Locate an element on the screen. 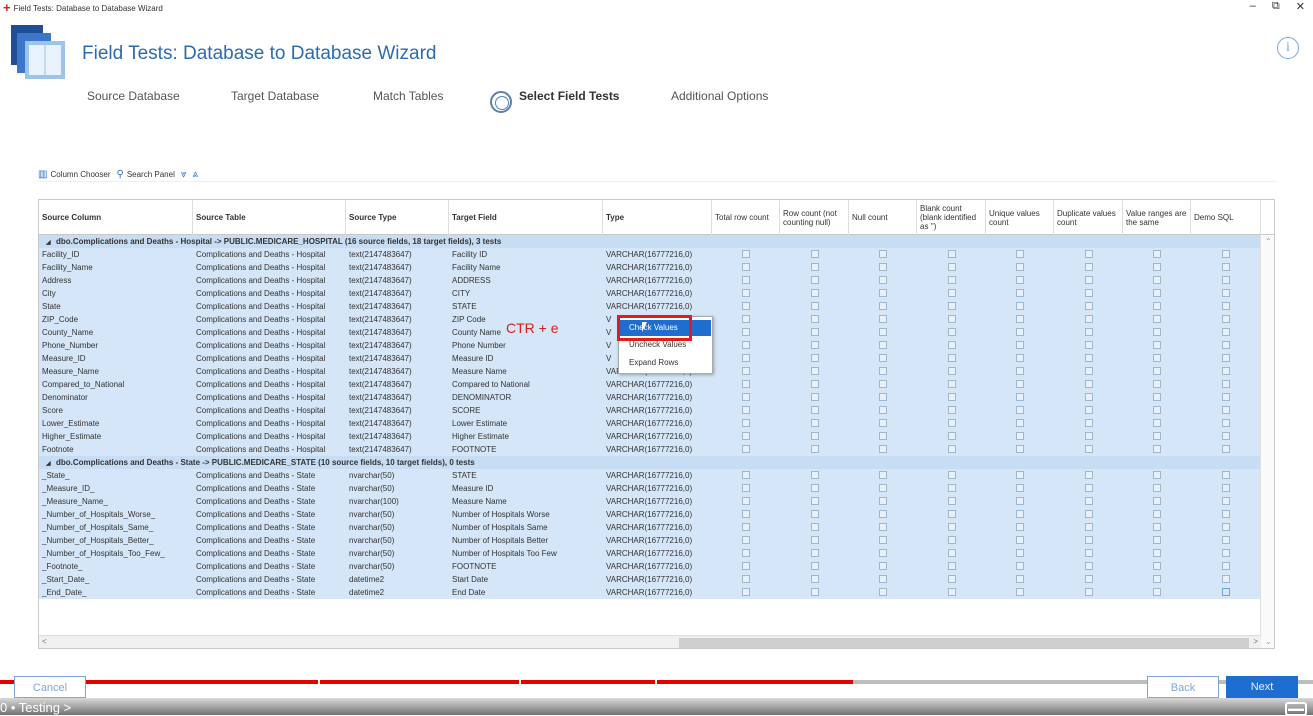 This screenshot has height=716, width=1313. horizontal-scroll-thumb is located at coordinates (964, 643).